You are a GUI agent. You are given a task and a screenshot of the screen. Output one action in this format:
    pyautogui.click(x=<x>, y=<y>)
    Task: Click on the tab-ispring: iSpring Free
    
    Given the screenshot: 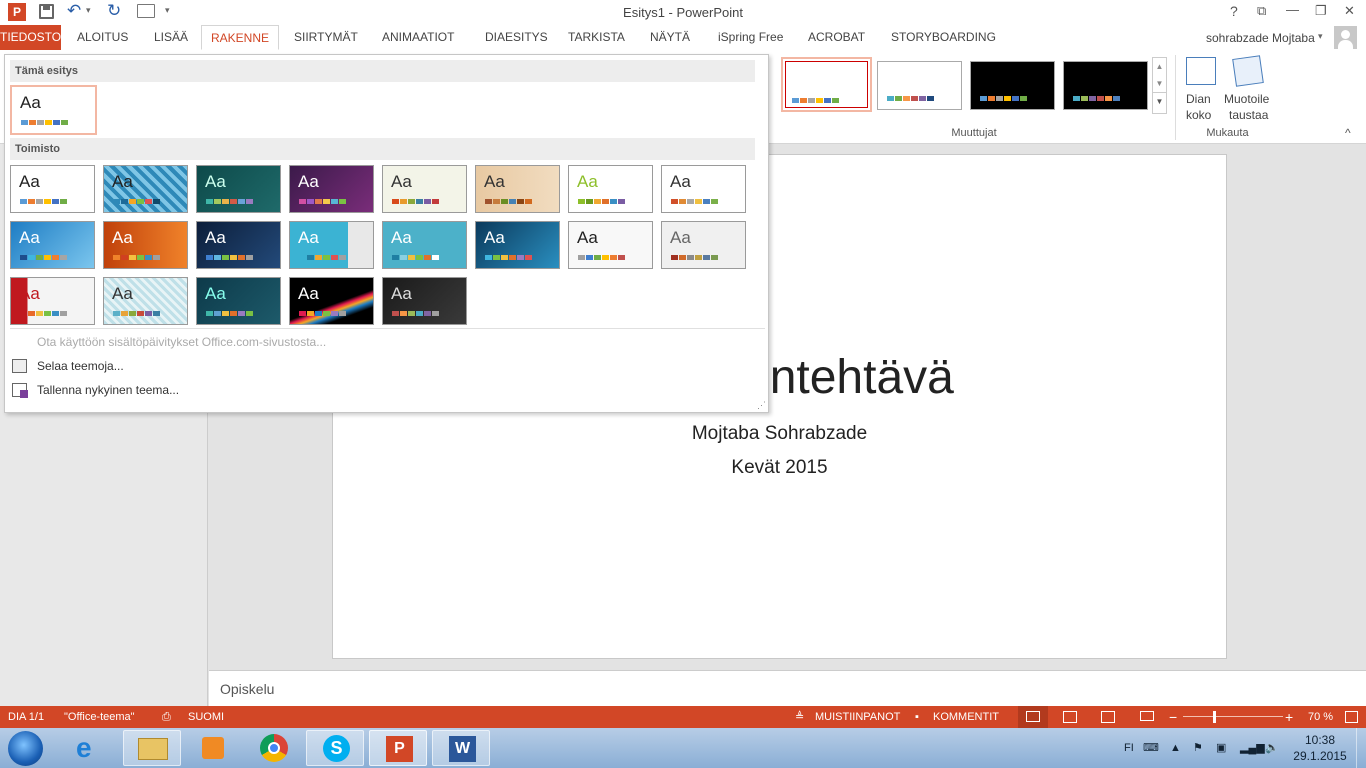 What is the action you would take?
    pyautogui.click(x=750, y=37)
    